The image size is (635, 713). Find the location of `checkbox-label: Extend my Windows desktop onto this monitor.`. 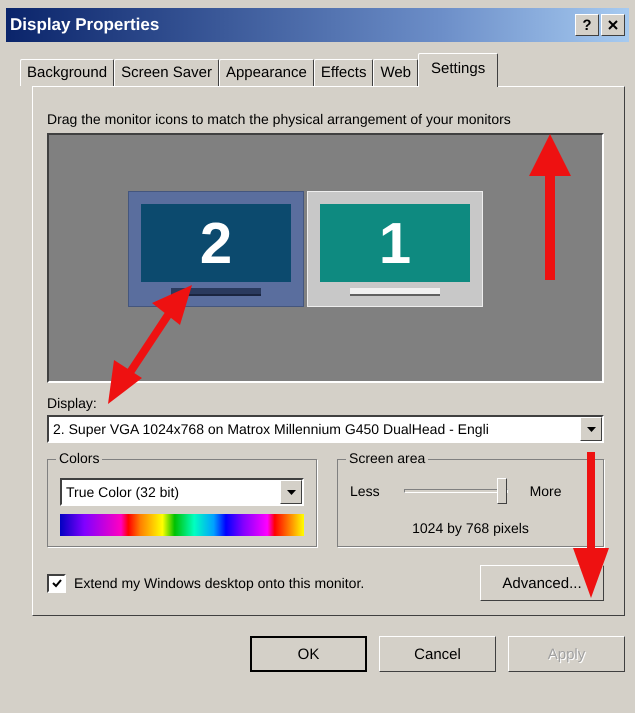

checkbox-label: Extend my Windows desktop onto this monitor. is located at coordinates (219, 583).